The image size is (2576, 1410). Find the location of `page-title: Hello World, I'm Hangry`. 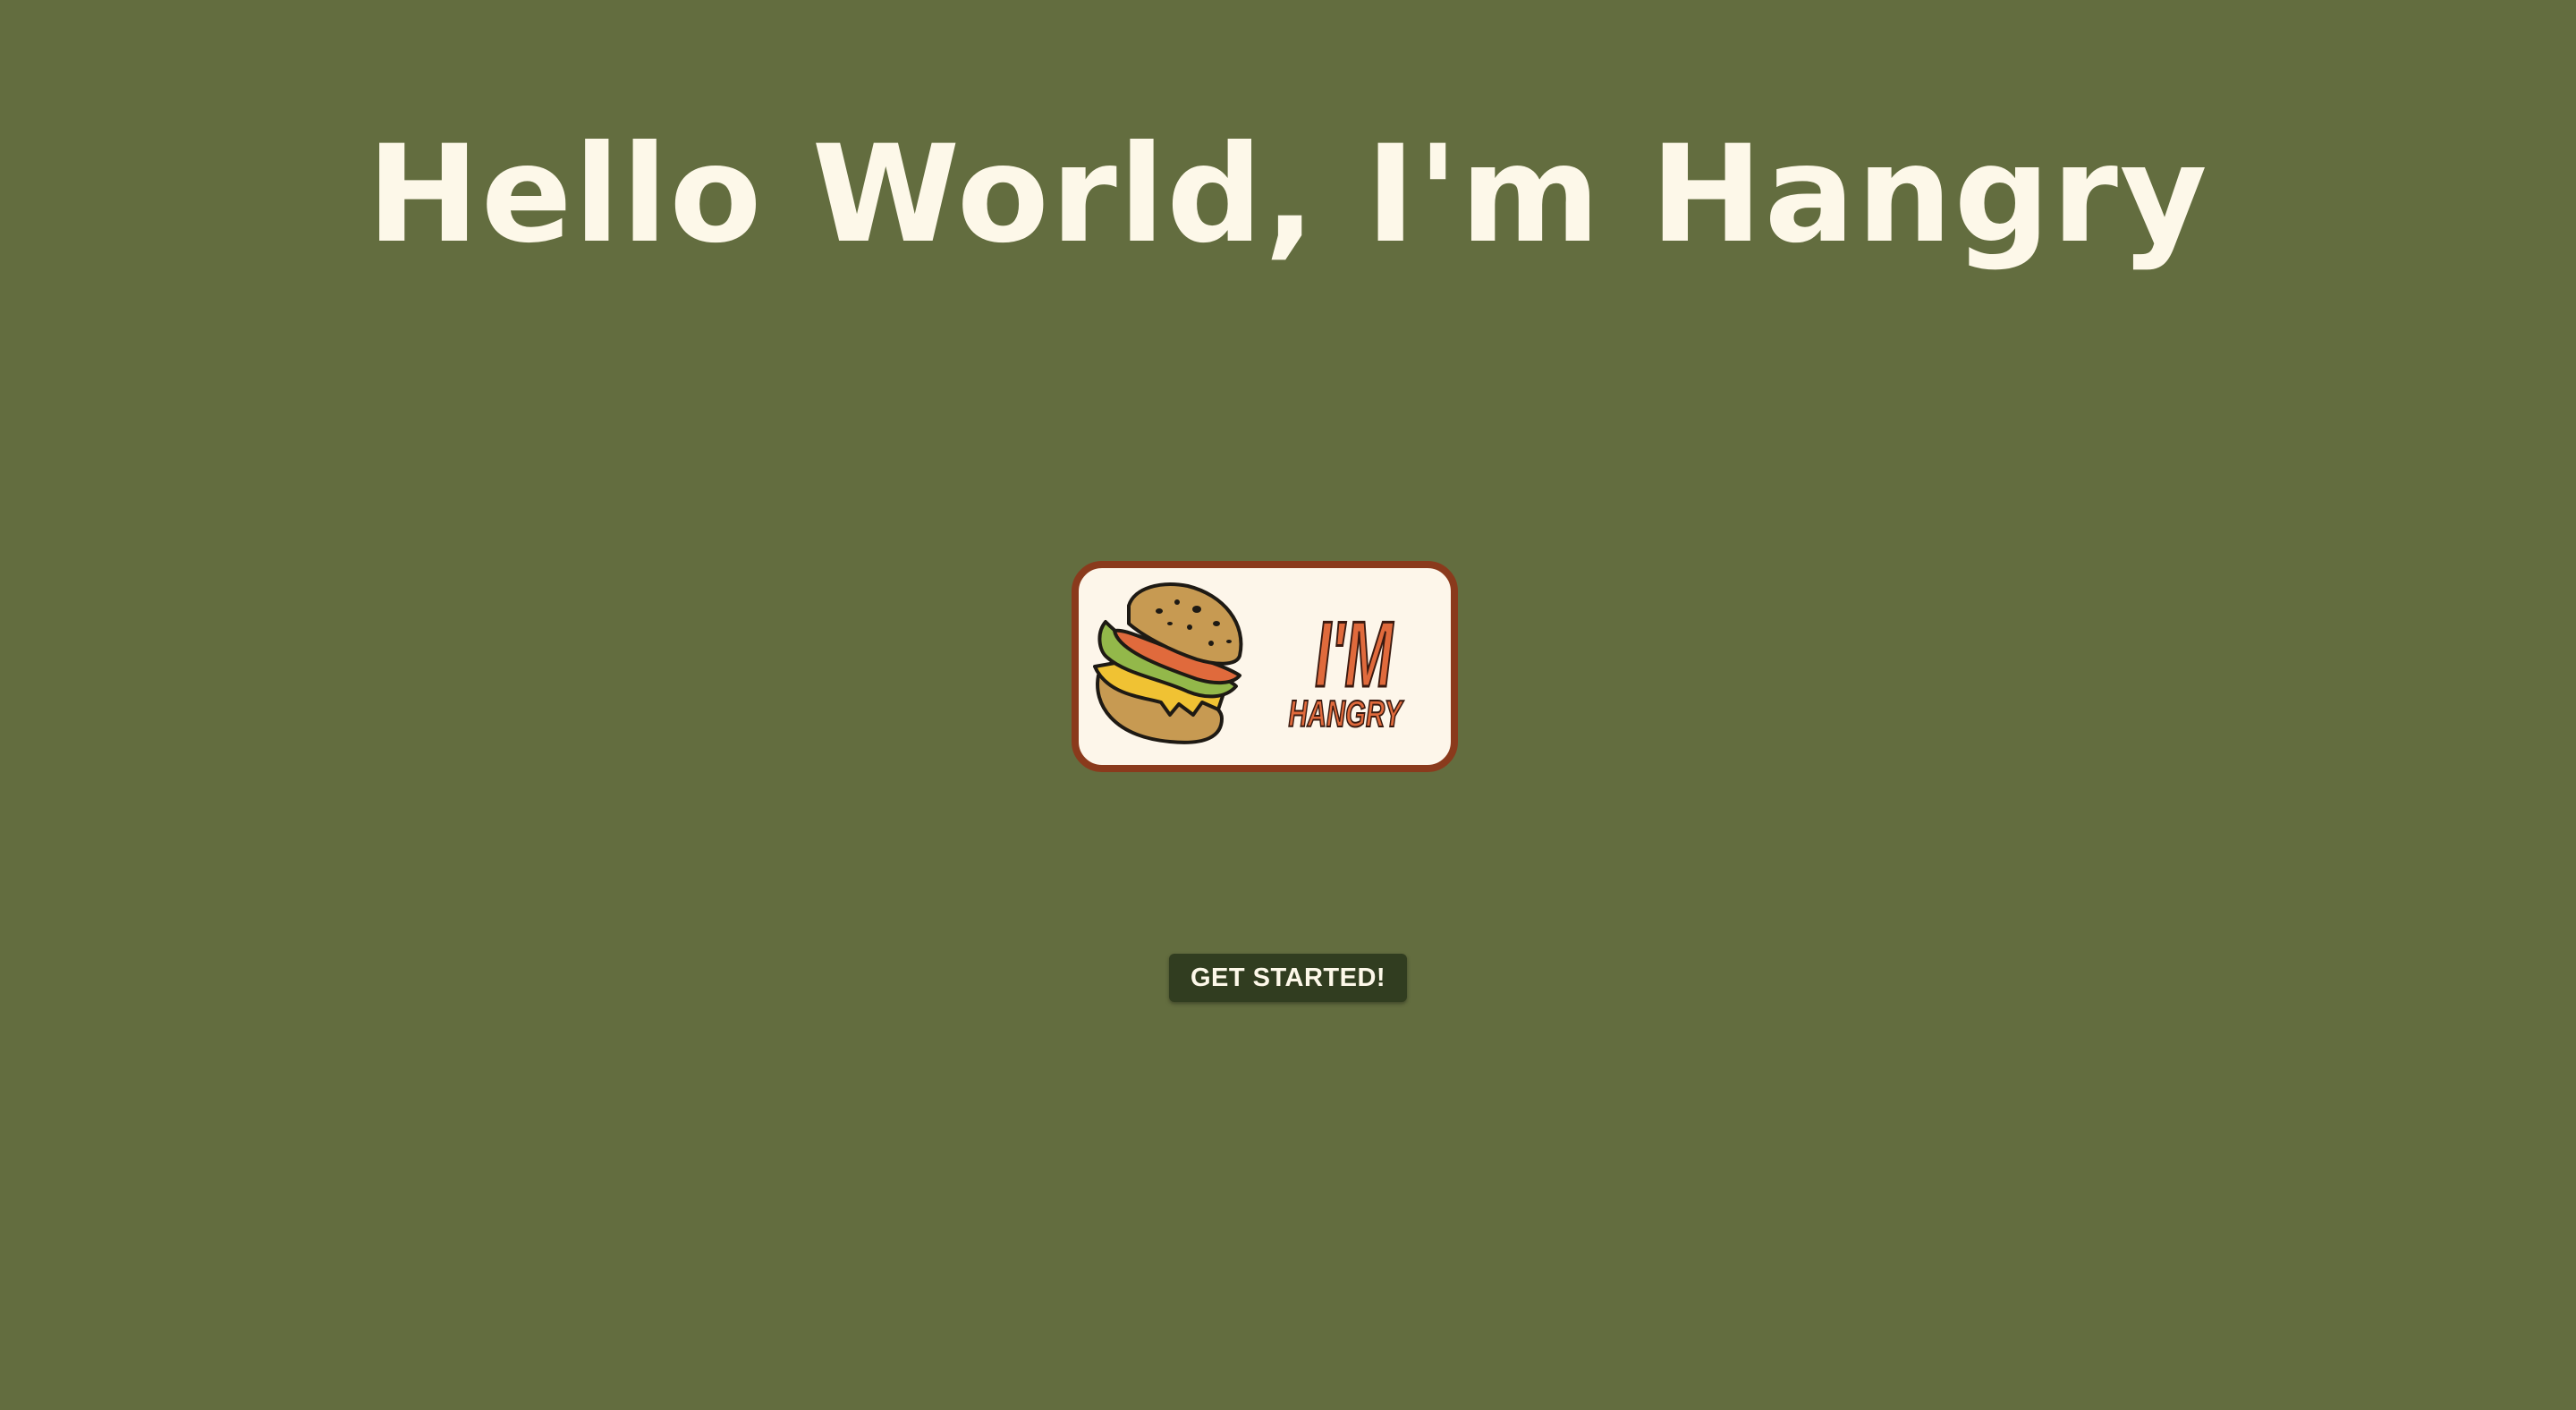

page-title: Hello World, I'm Hangry is located at coordinates (1288, 195).